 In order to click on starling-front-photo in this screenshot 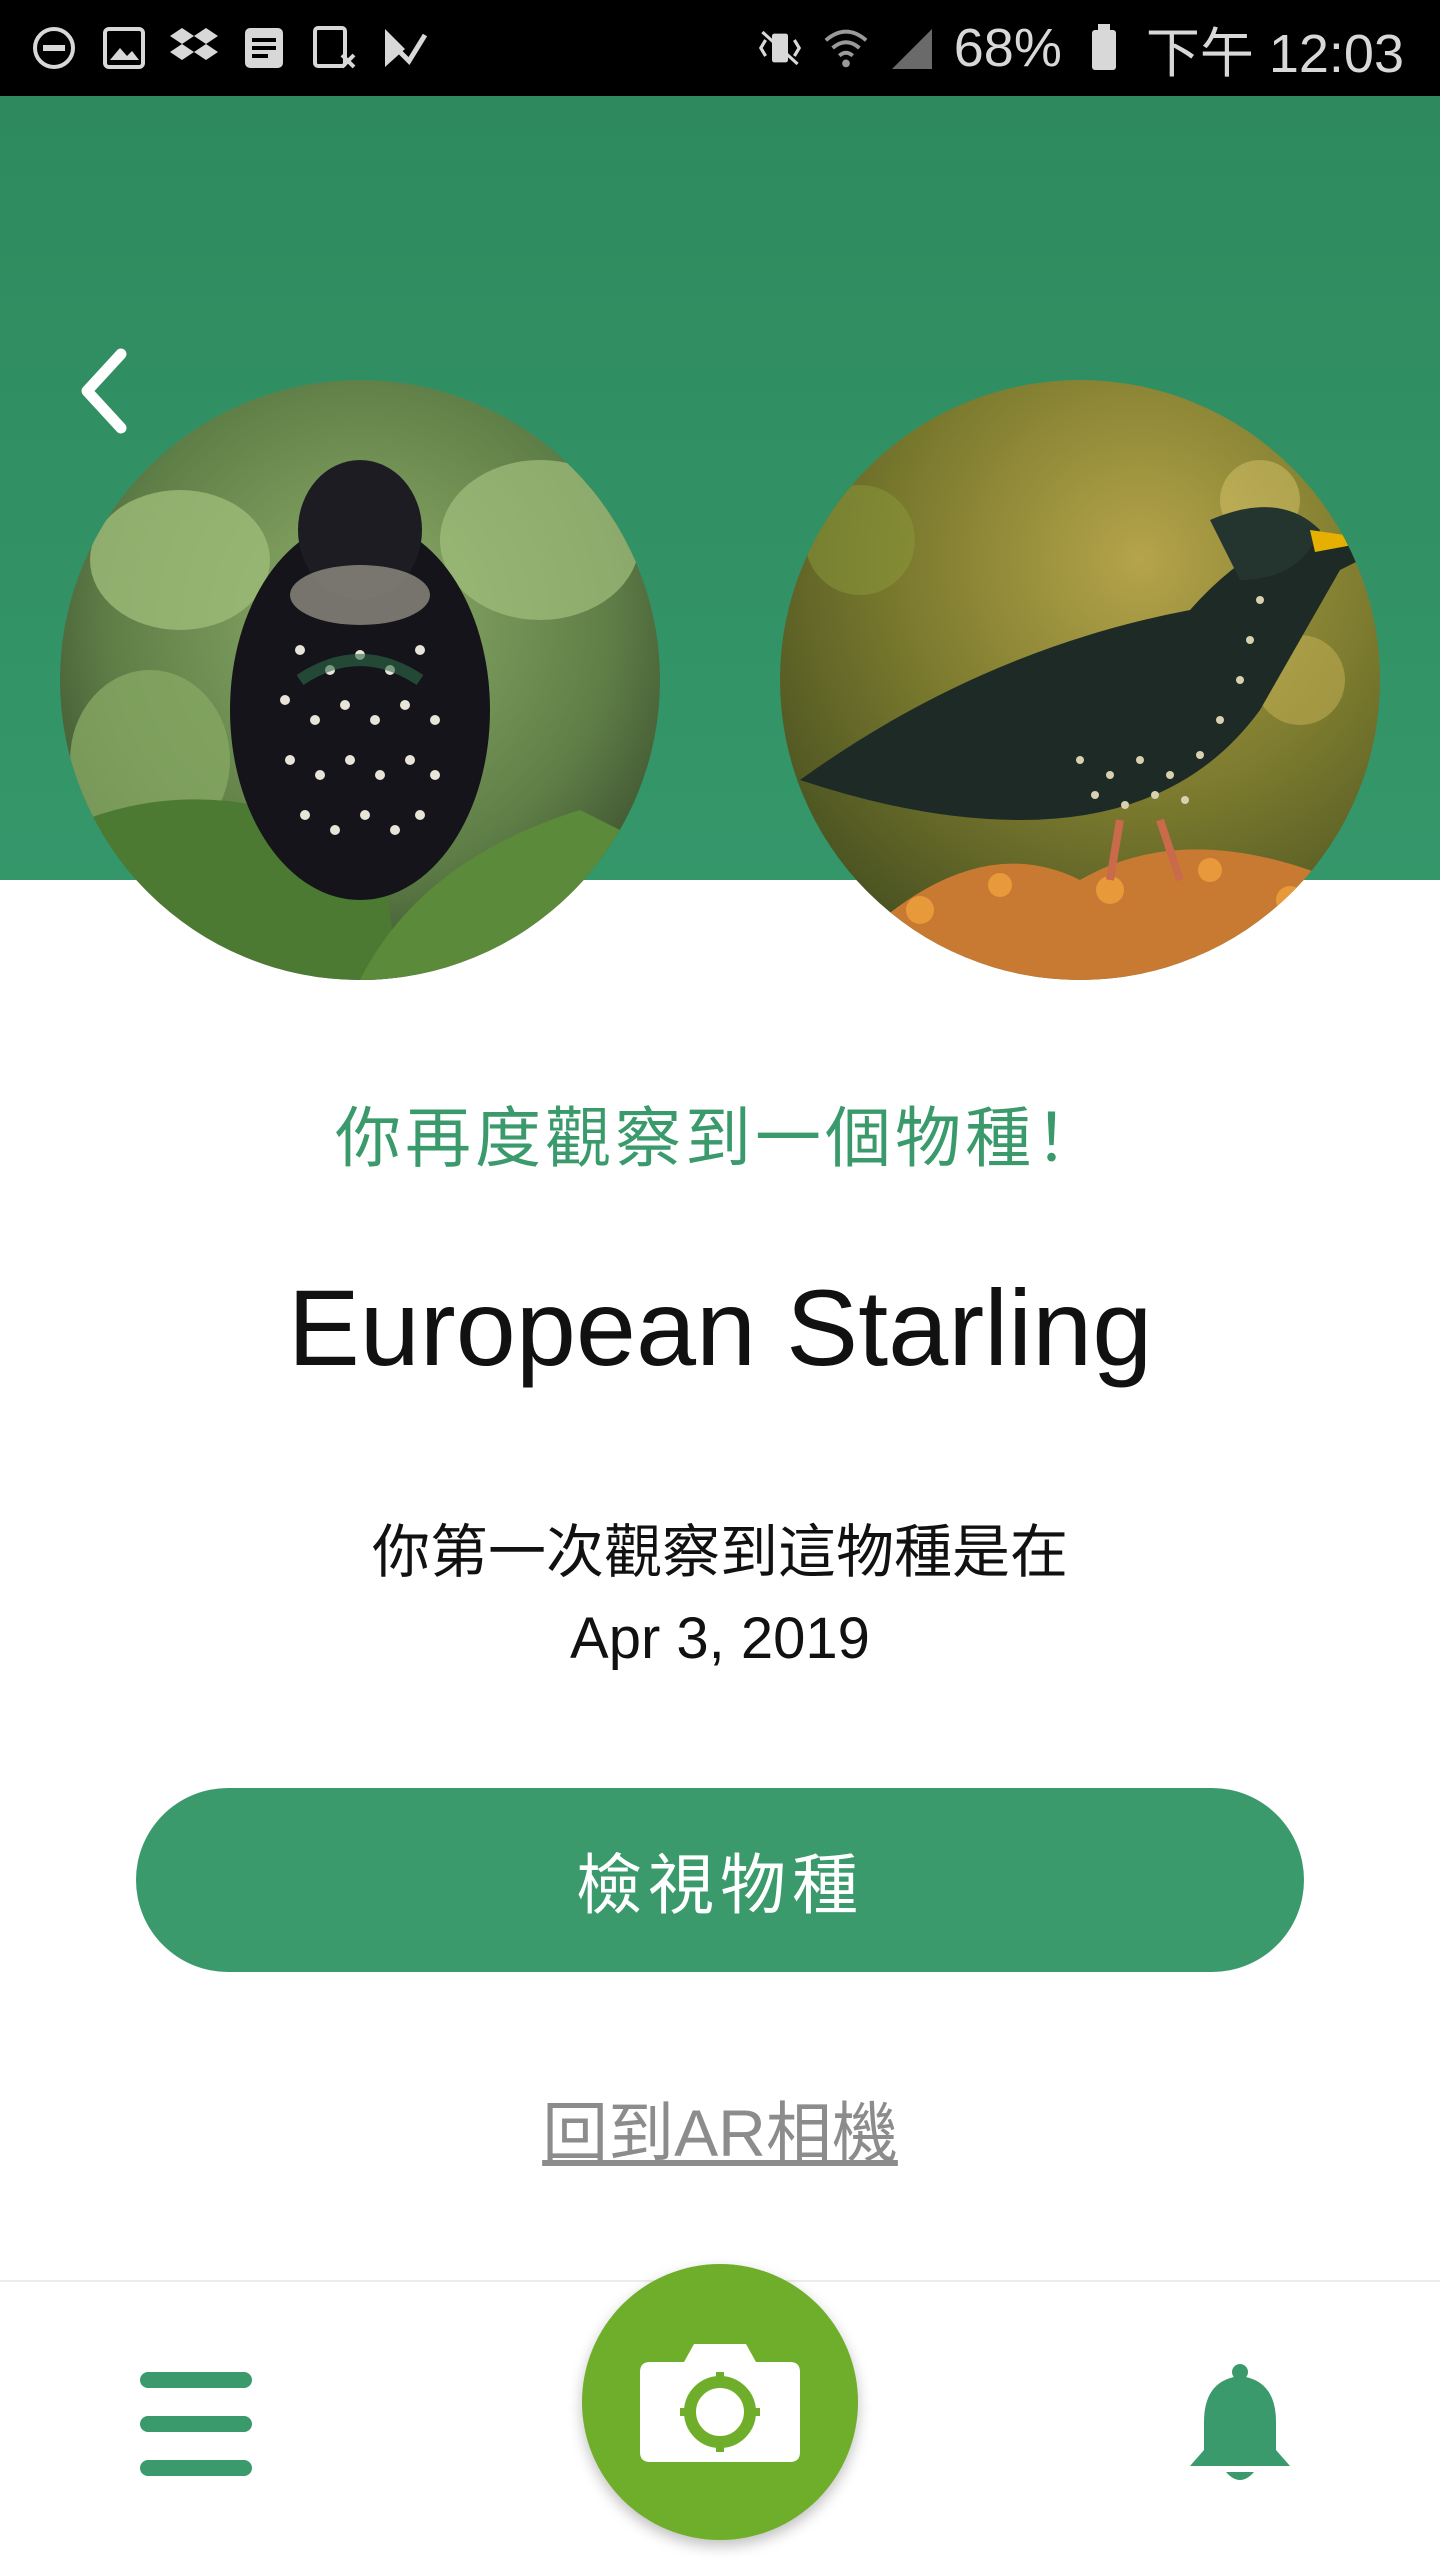, I will do `click(360, 680)`.